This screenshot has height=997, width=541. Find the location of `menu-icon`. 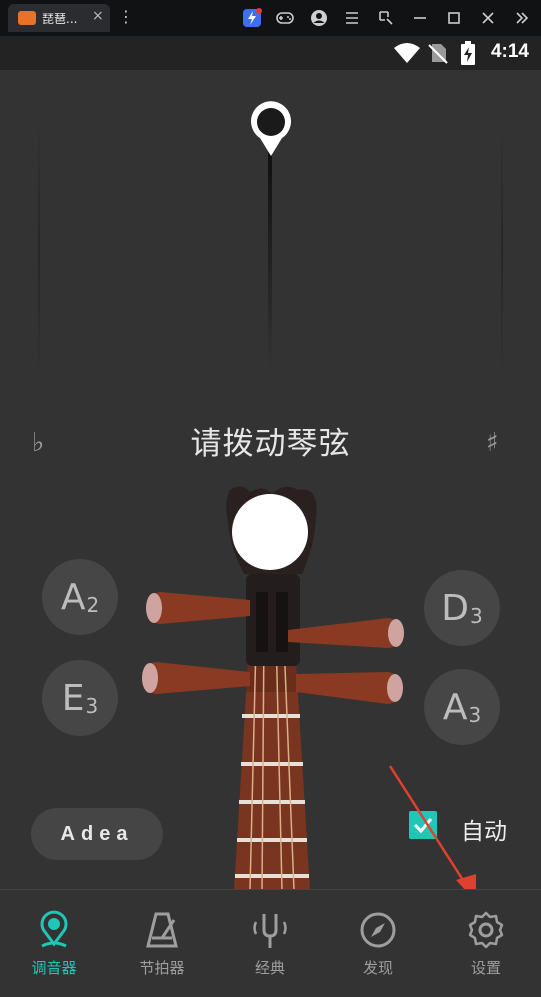

menu-icon is located at coordinates (352, 18).